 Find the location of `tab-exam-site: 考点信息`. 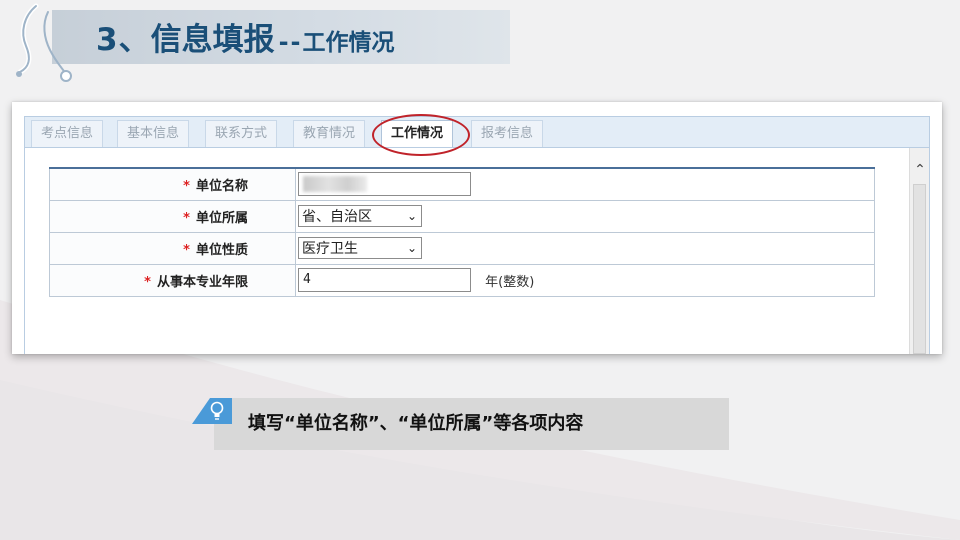

tab-exam-site: 考点信息 is located at coordinates (67, 133).